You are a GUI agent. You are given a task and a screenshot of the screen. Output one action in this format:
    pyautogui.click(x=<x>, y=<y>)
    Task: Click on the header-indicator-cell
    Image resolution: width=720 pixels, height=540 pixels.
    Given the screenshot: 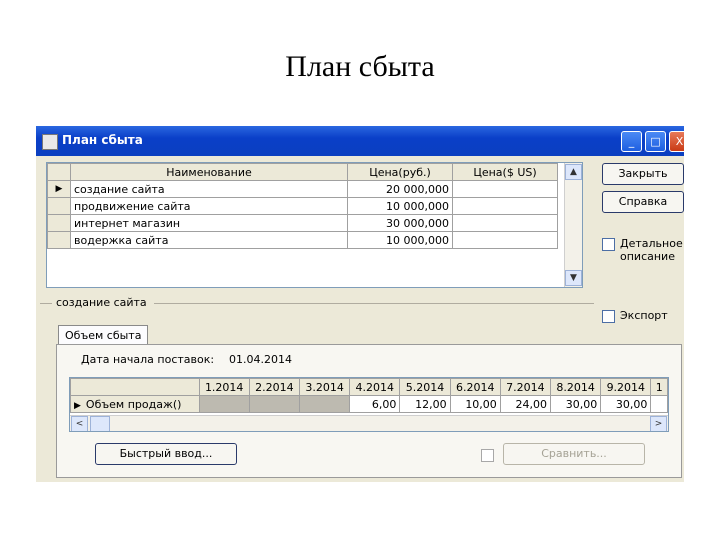 What is the action you would take?
    pyautogui.click(x=59, y=172)
    